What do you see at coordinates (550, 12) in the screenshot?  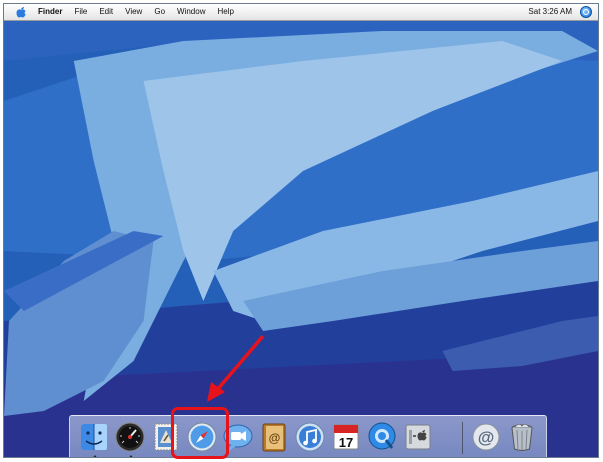 I see `menu-clock: Sat 3:26 AM` at bounding box center [550, 12].